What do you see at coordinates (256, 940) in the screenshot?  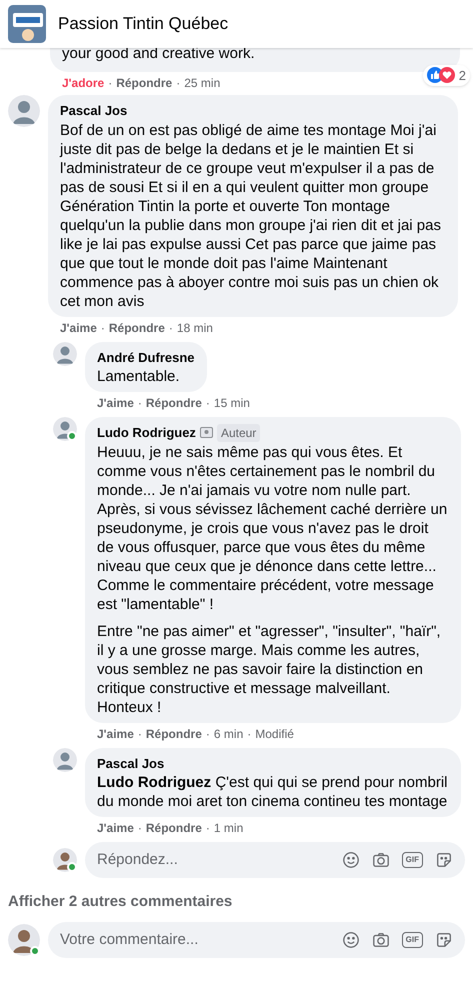 I see `reply-field: Votre commentaire... GIF` at bounding box center [256, 940].